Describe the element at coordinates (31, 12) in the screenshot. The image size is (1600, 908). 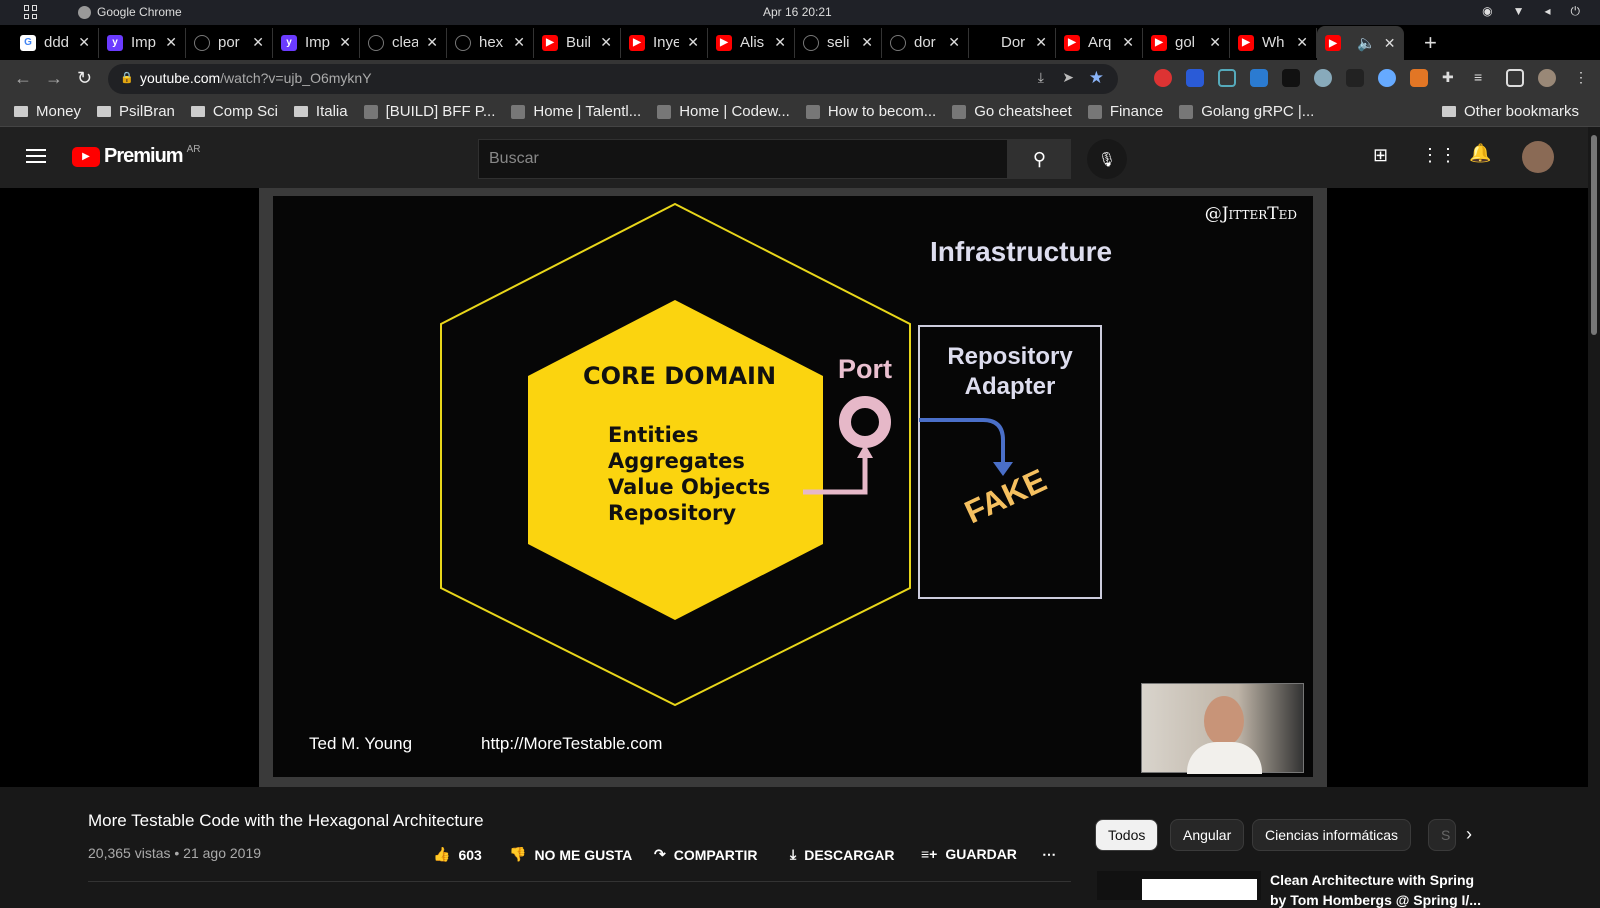
I see `apps-grid-icon` at that location.